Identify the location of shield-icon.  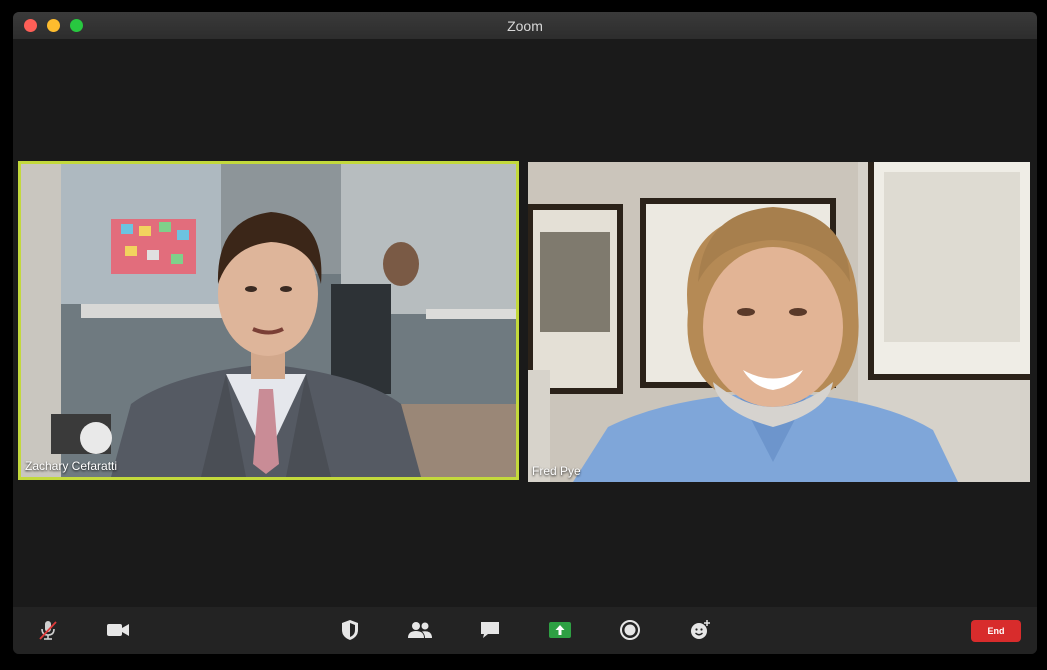
(350, 630).